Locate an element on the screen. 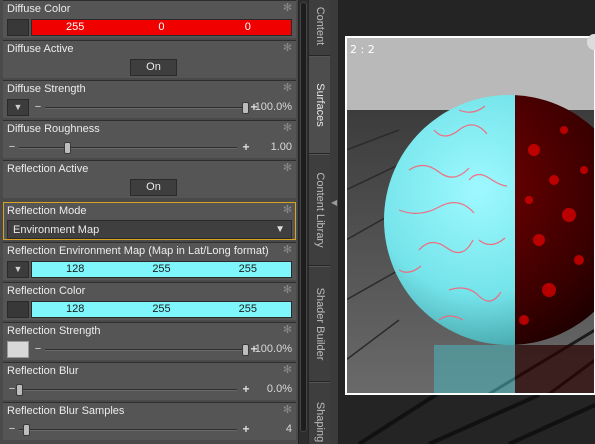 Image resolution: width=595 pixels, height=444 pixels. reflection-strength-slider: − + 100.0% is located at coordinates (162, 349).